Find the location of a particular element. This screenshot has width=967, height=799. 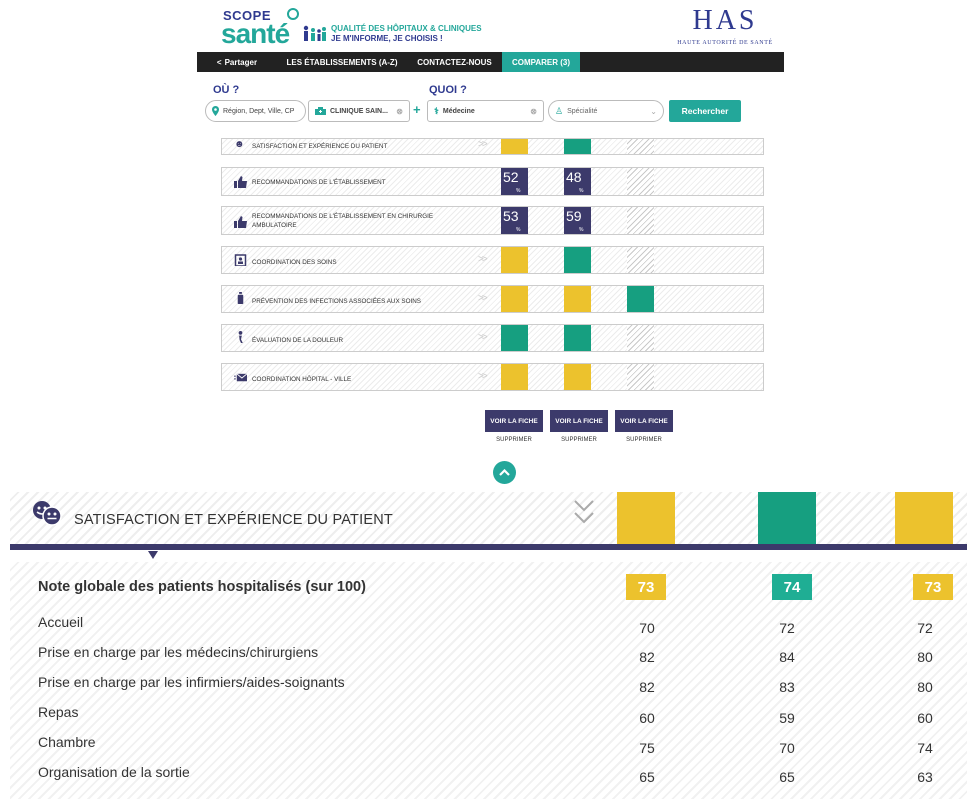

nav-share: < Partager is located at coordinates (237, 62).